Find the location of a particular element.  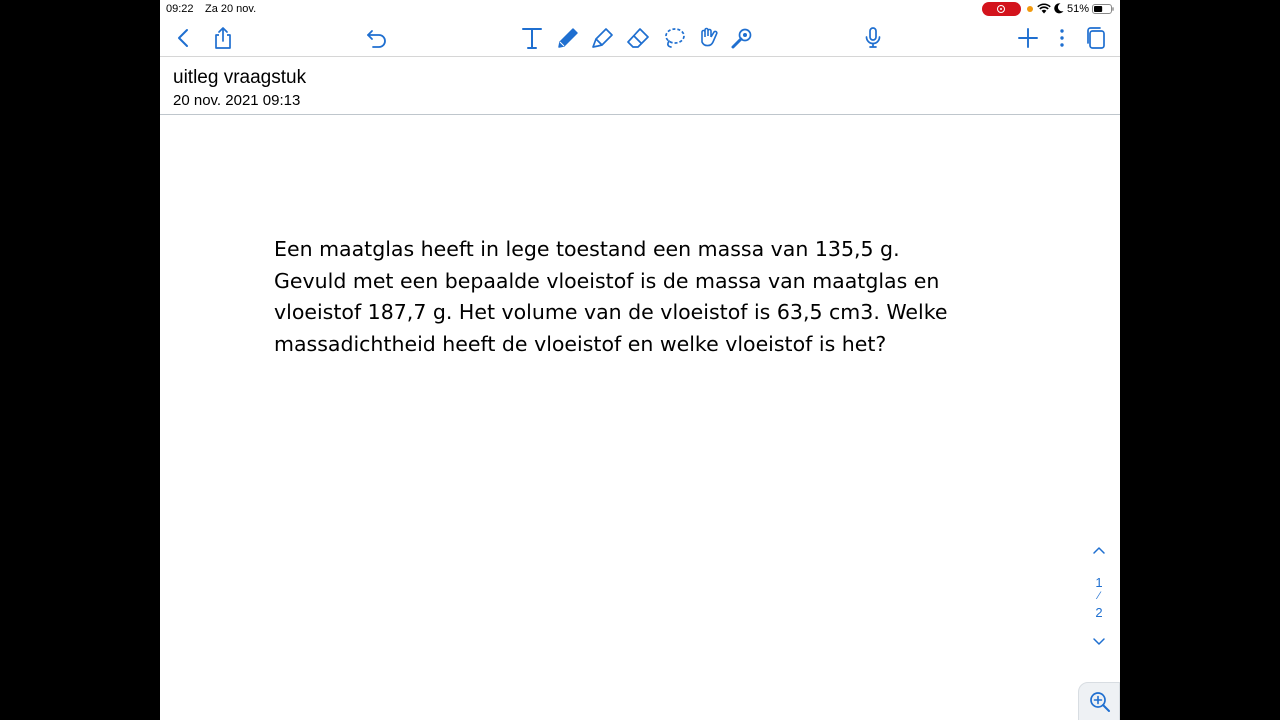

screen-recording-indicator is located at coordinates (1001, 9).